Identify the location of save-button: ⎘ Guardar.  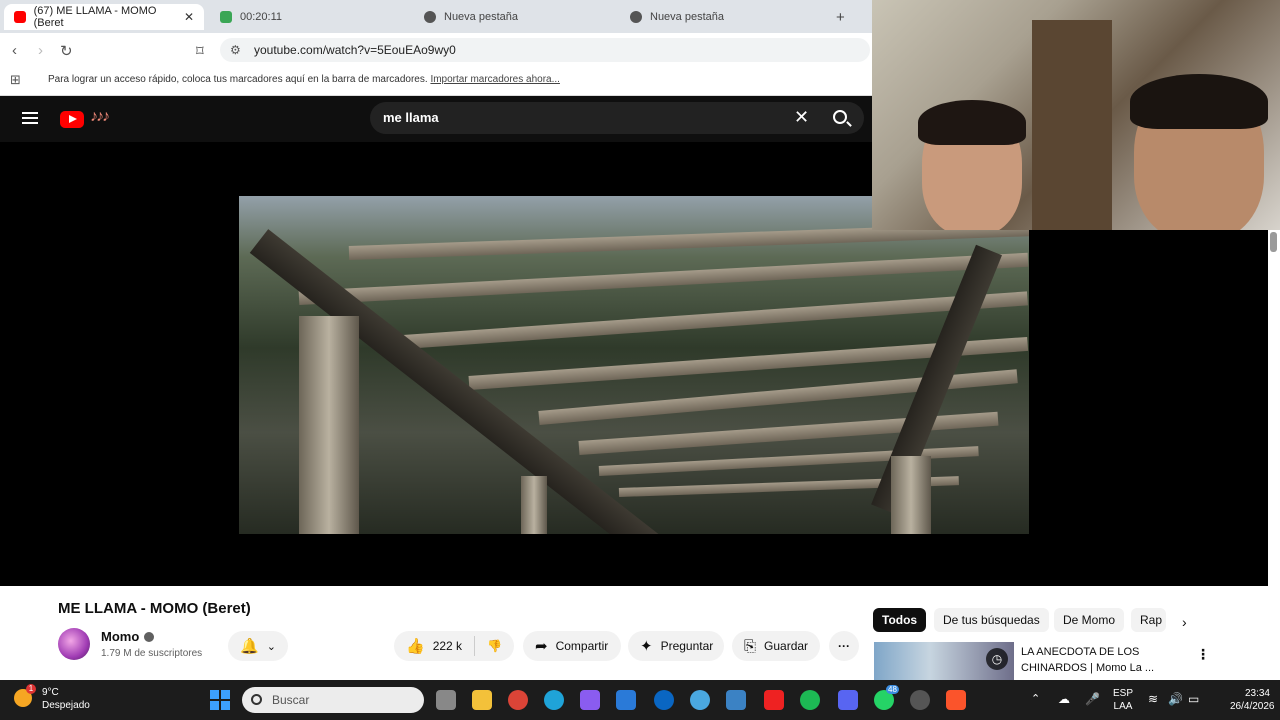
(776, 646).